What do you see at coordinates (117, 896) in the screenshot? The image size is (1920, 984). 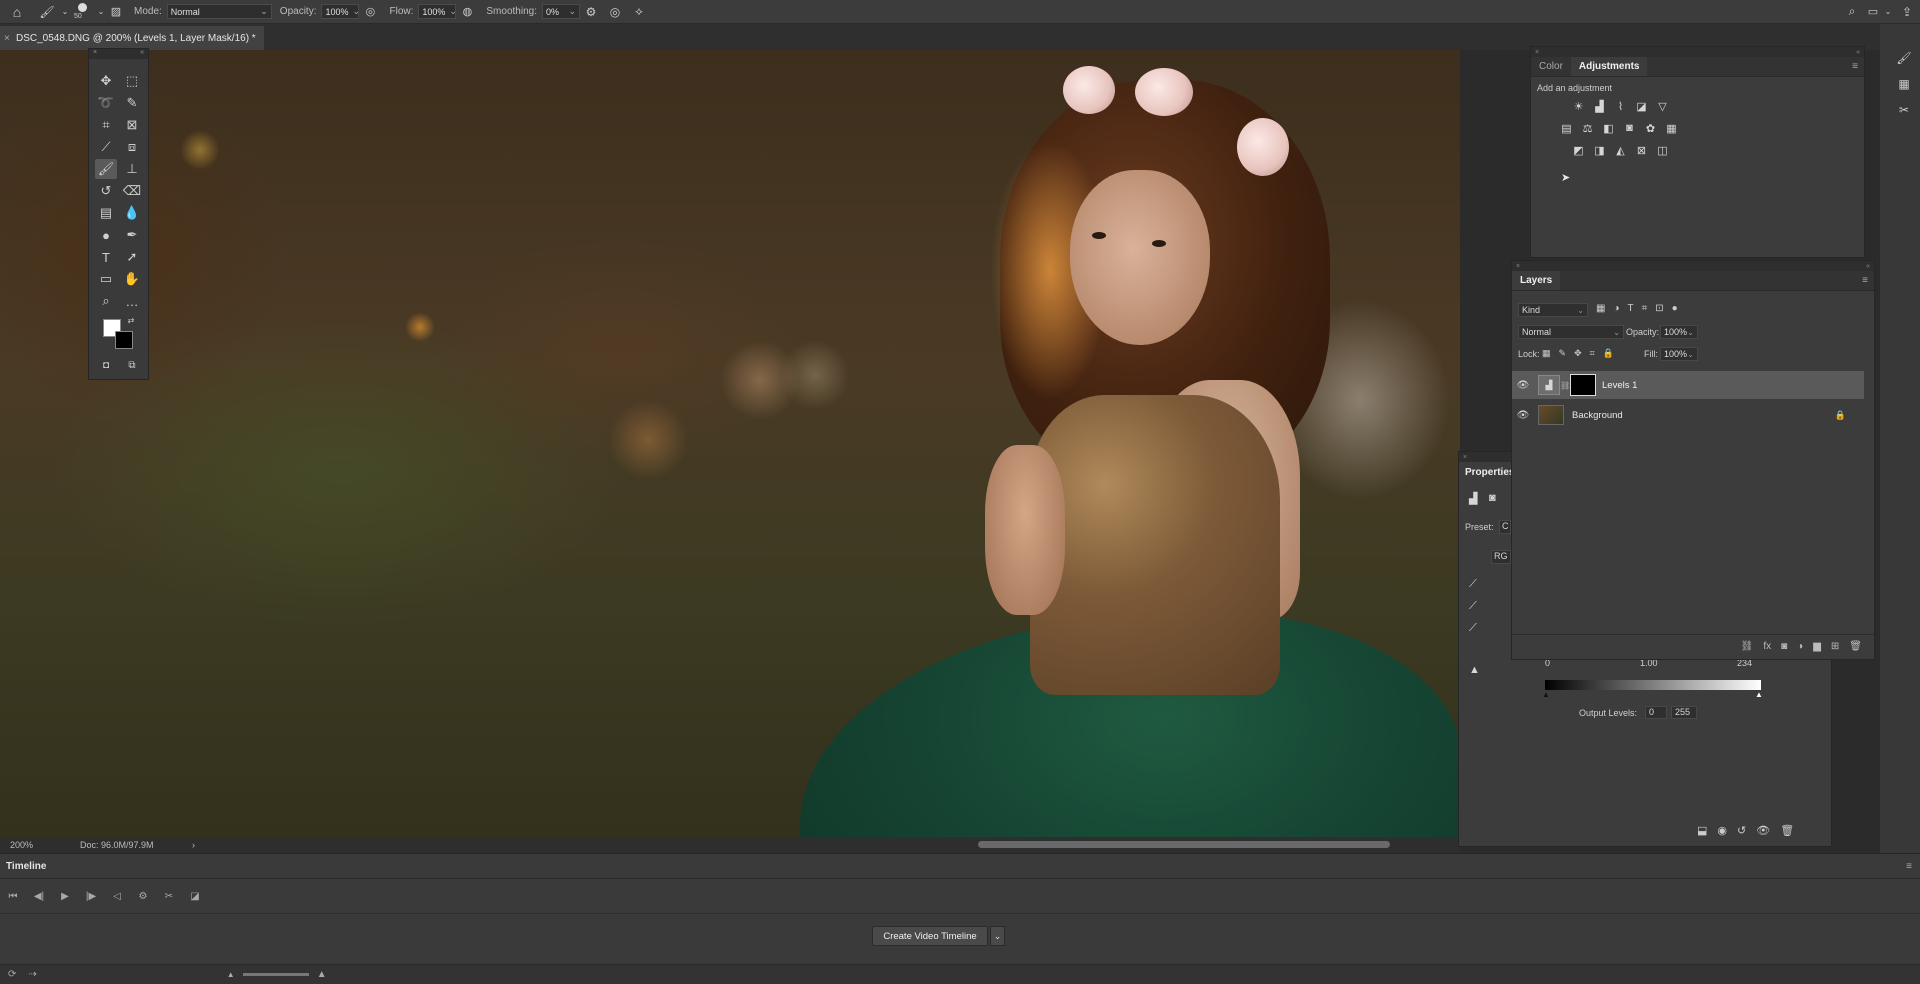 I see `audio-icon: ◁` at bounding box center [117, 896].